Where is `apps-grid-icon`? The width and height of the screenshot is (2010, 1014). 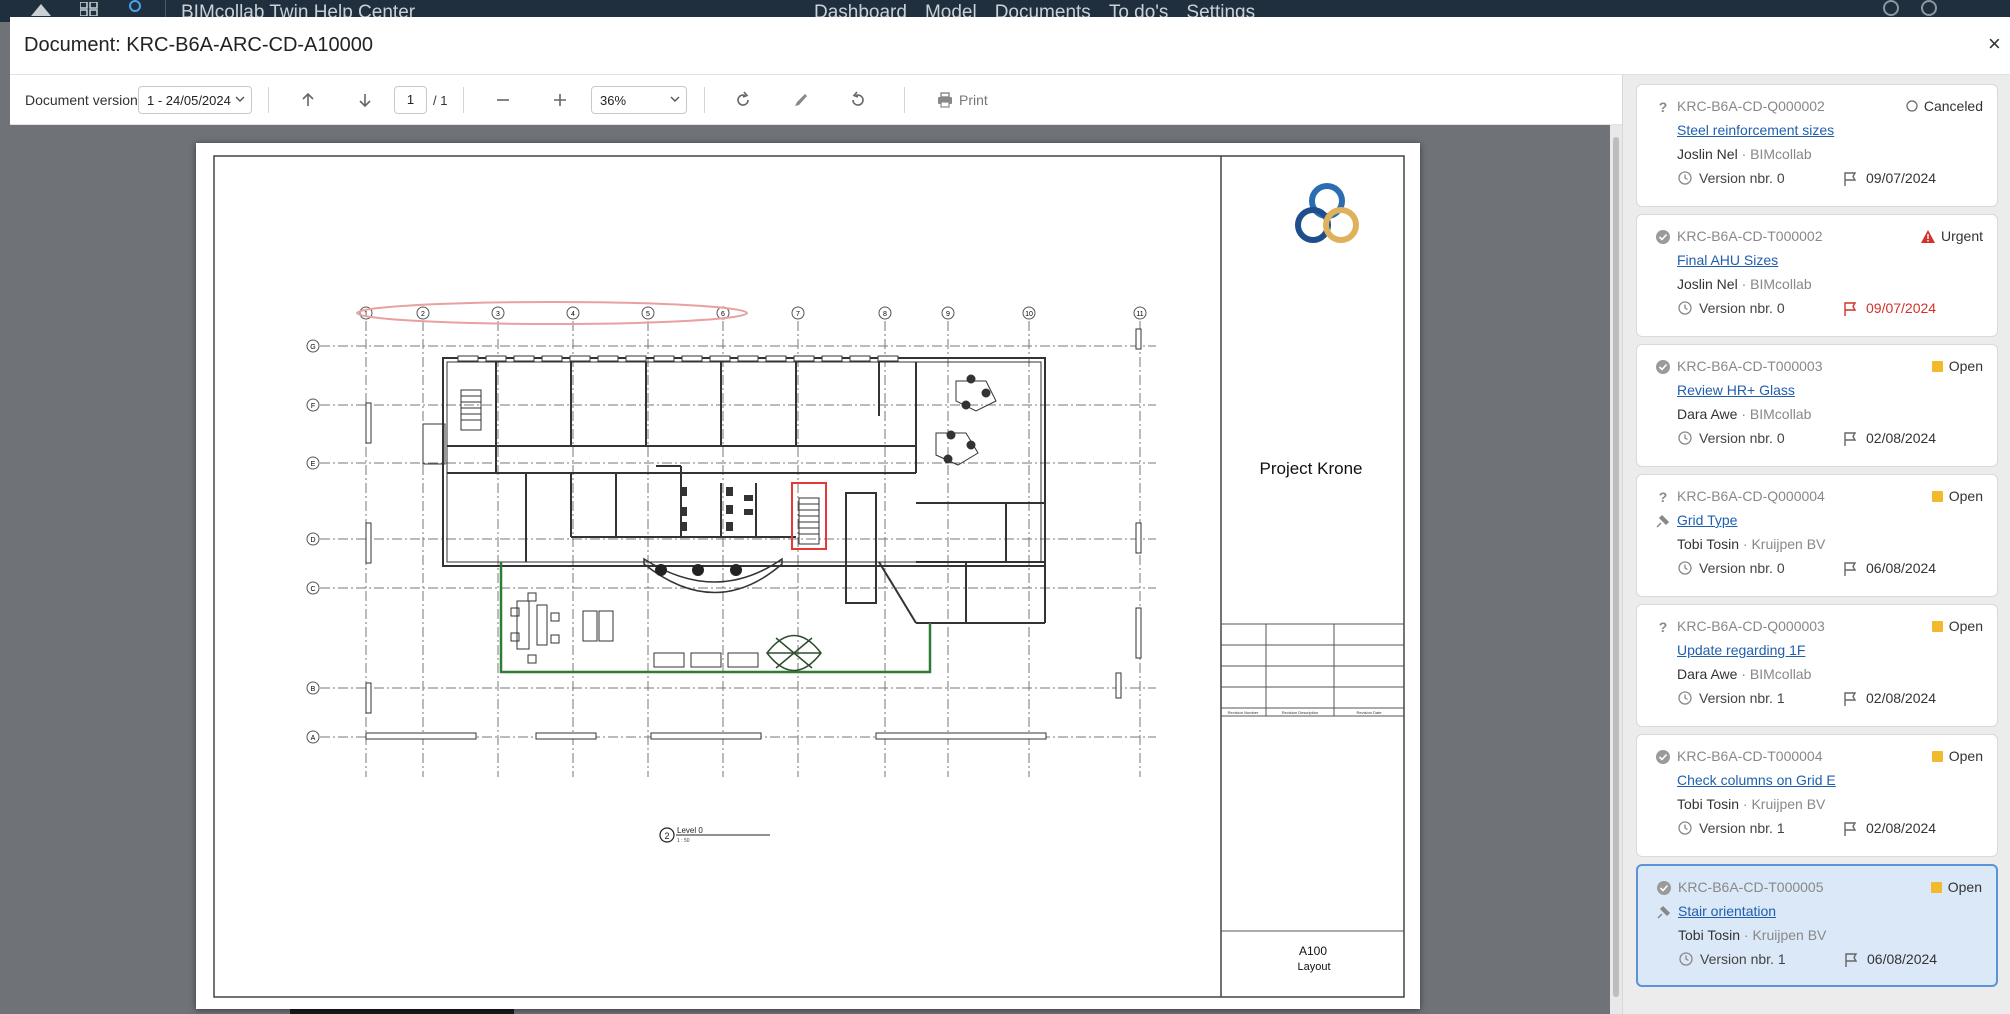 apps-grid-icon is located at coordinates (89, 9).